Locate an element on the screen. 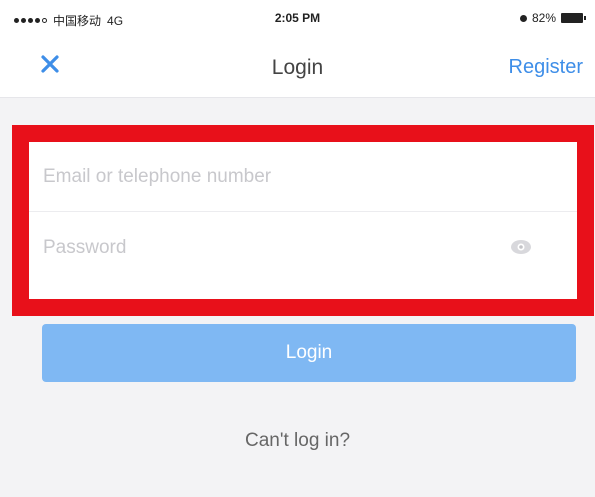 The image size is (595, 497). cant-login-link: Can't log in? is located at coordinates (297, 441).